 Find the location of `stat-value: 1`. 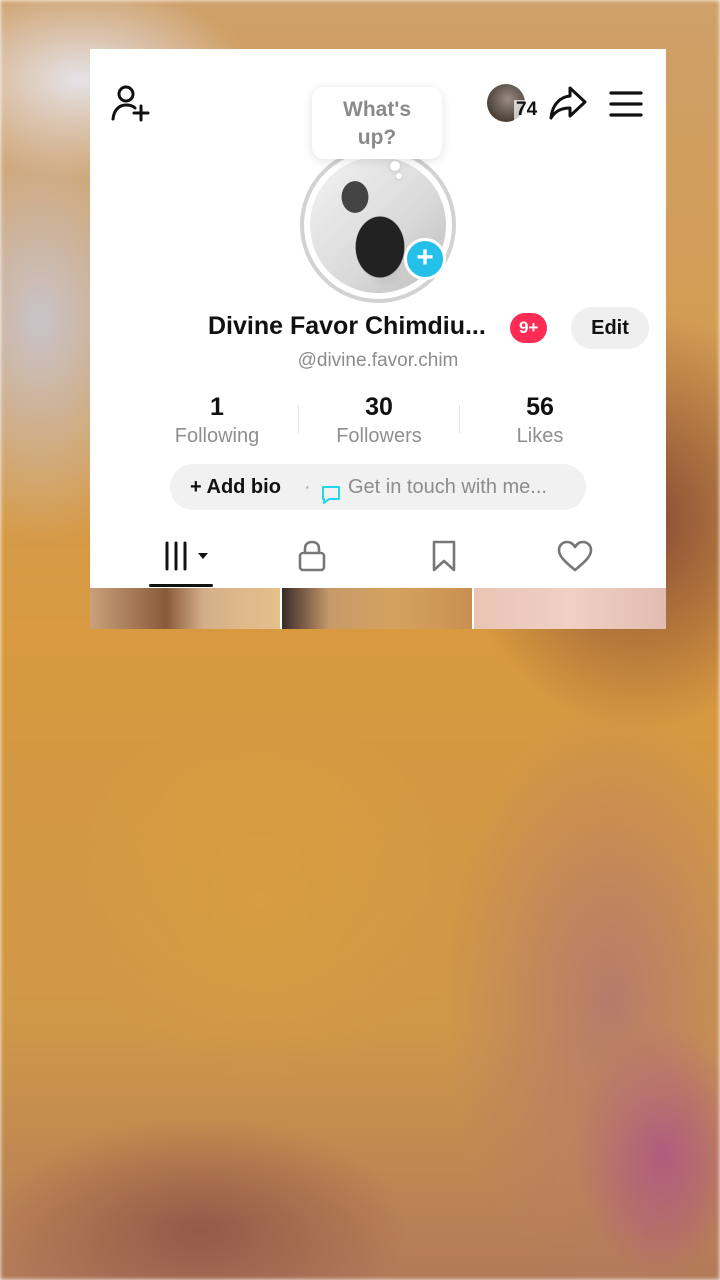

stat-value: 1 is located at coordinates (217, 407).